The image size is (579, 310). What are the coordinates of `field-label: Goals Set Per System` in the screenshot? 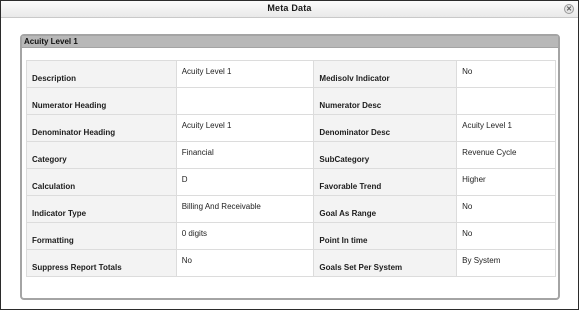 It's located at (385, 263).